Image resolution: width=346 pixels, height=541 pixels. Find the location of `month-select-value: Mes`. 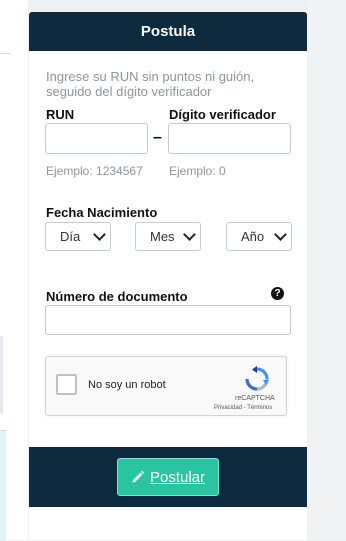

month-select-value: Mes is located at coordinates (162, 236).